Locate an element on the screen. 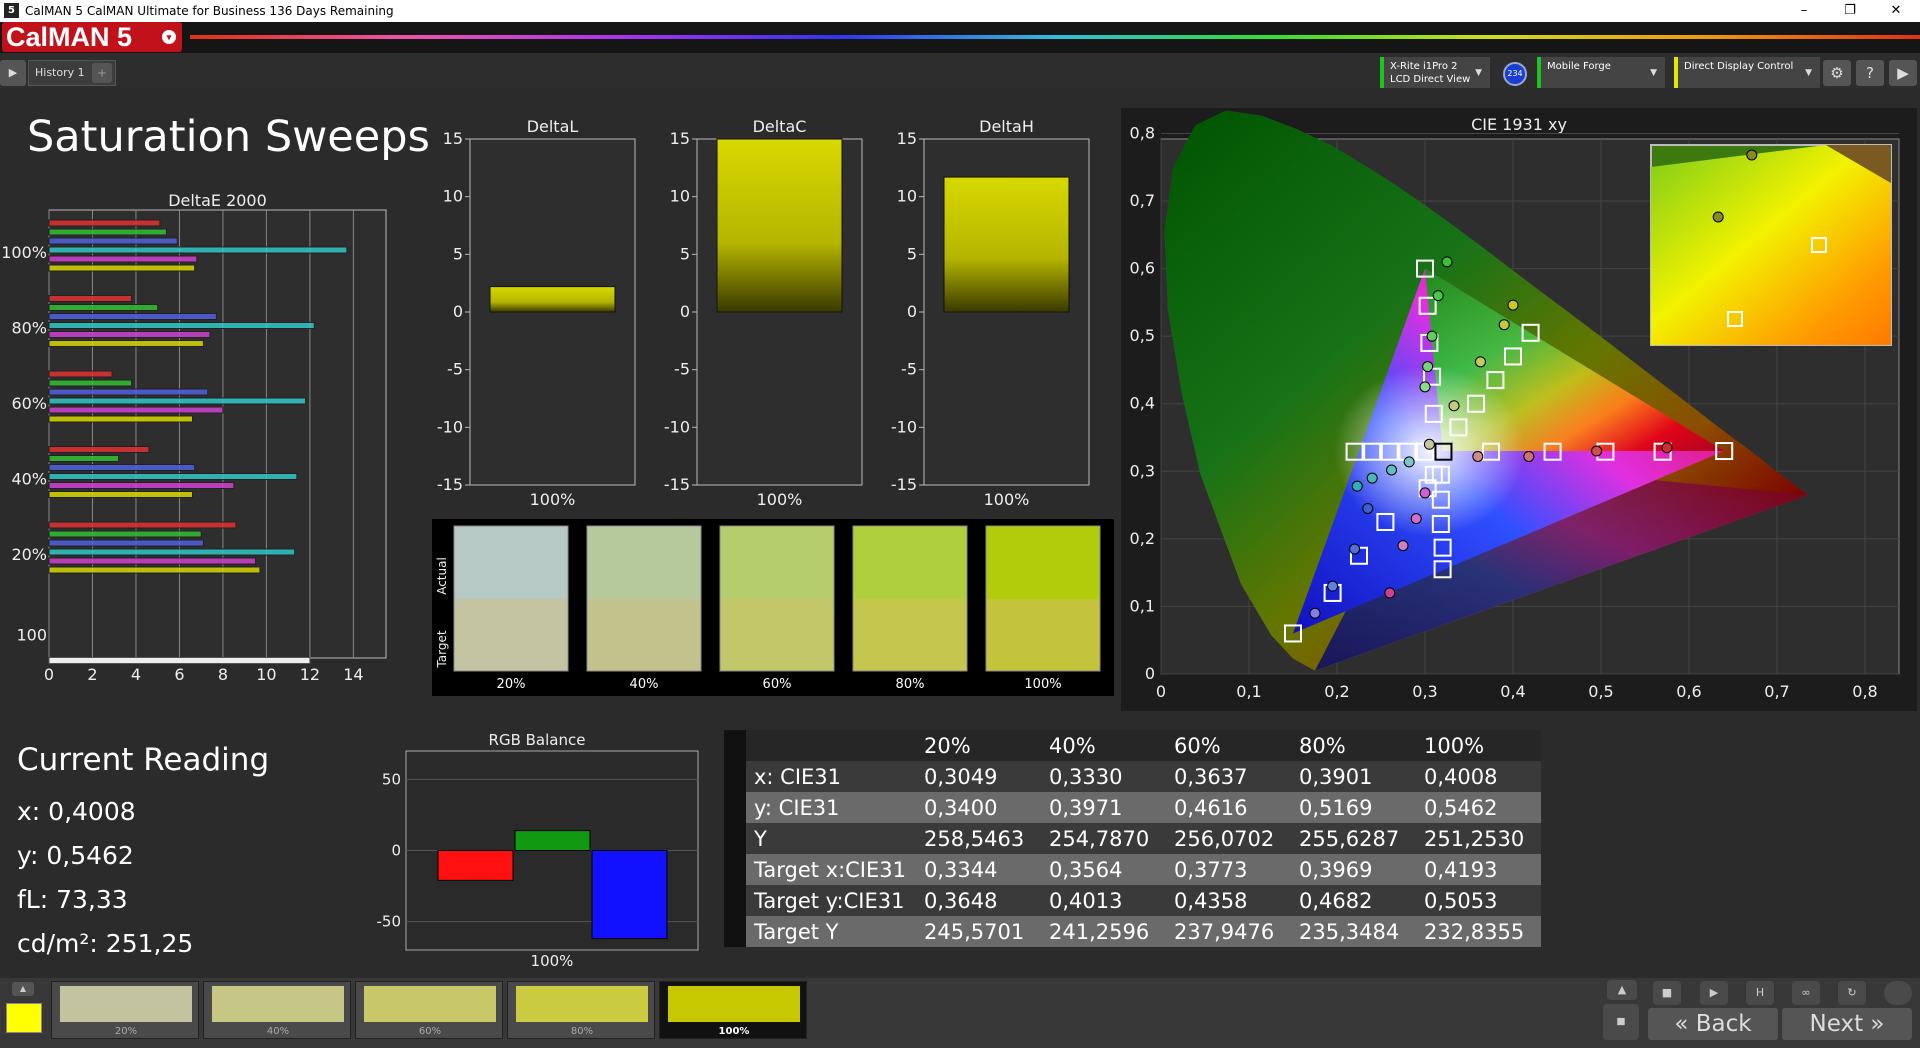  continuous-icon: ∞ is located at coordinates (1806, 993).